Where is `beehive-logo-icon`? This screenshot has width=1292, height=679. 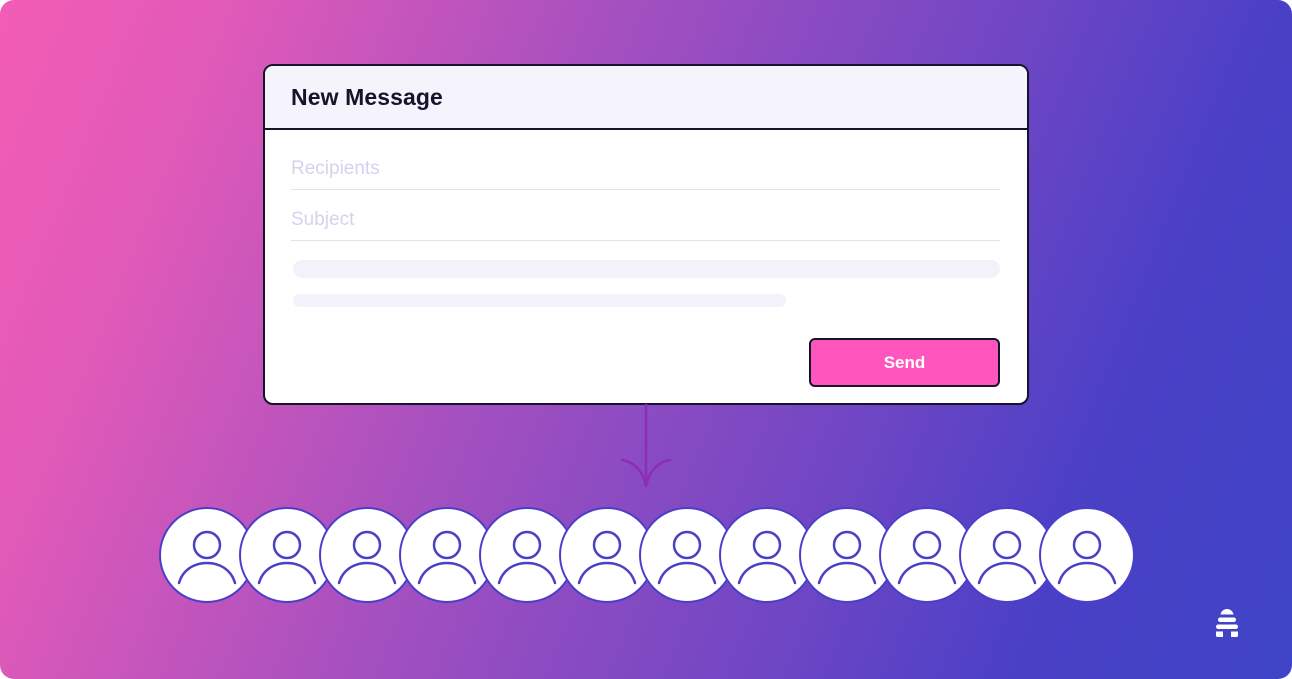 beehive-logo-icon is located at coordinates (1227, 623).